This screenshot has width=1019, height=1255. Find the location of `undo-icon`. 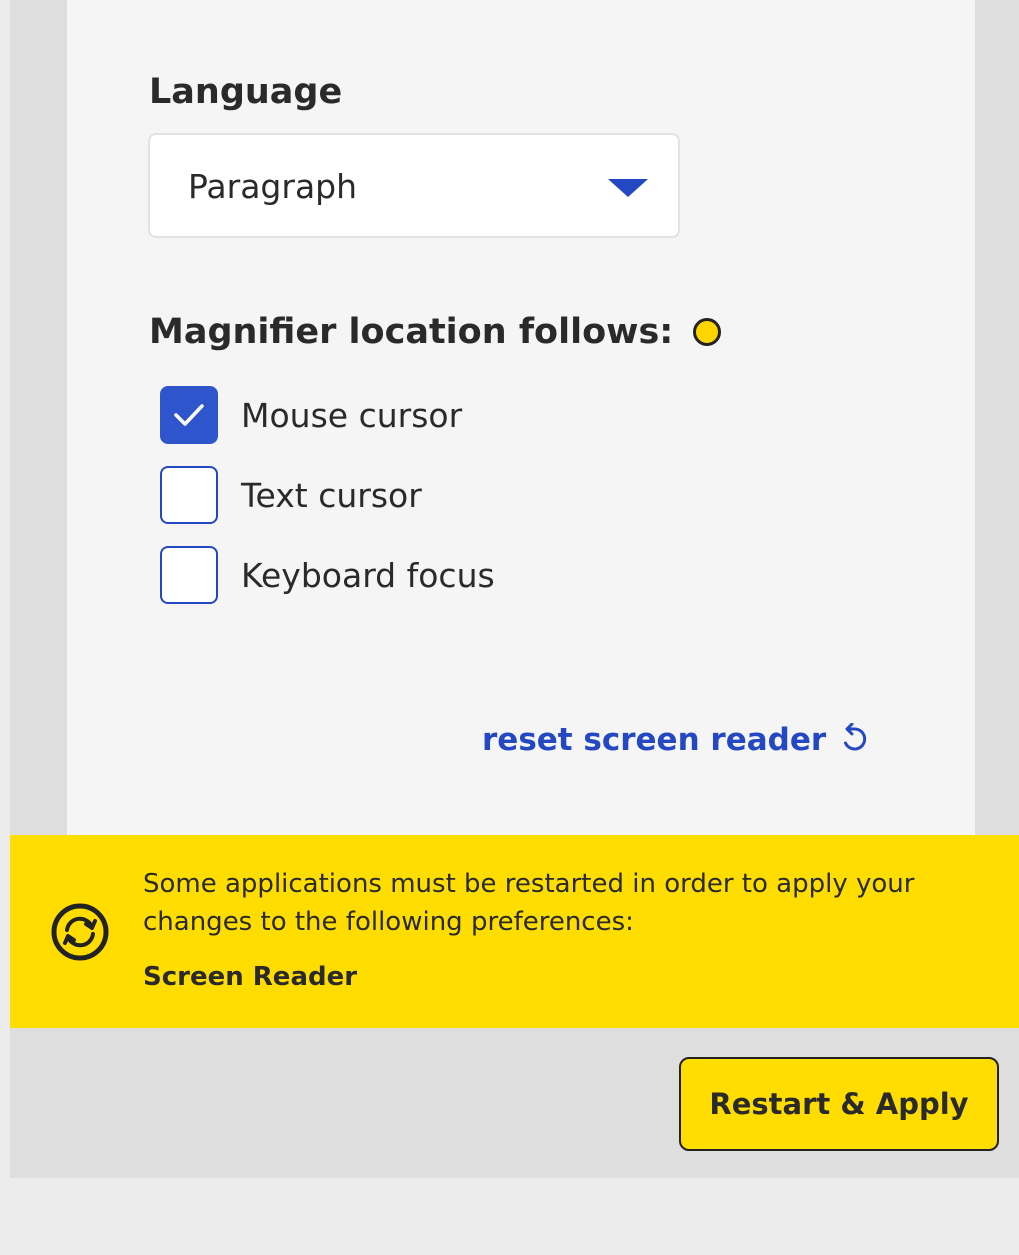

undo-icon is located at coordinates (855, 740).